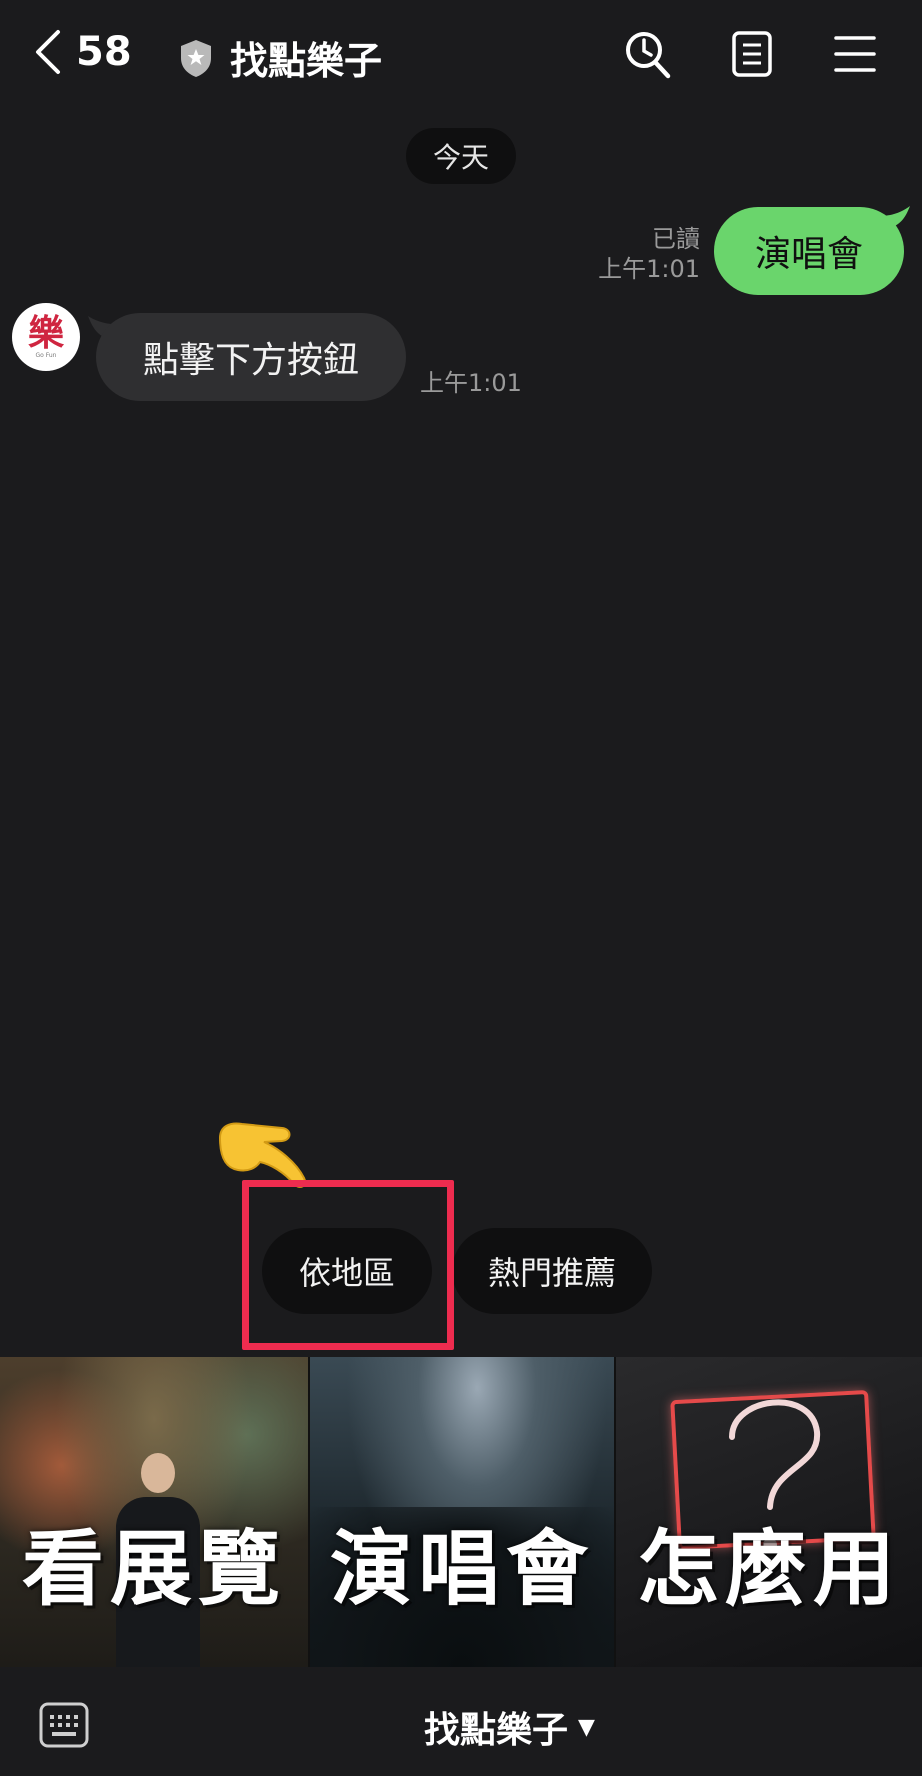  I want to click on search-button, so click(648, 57).